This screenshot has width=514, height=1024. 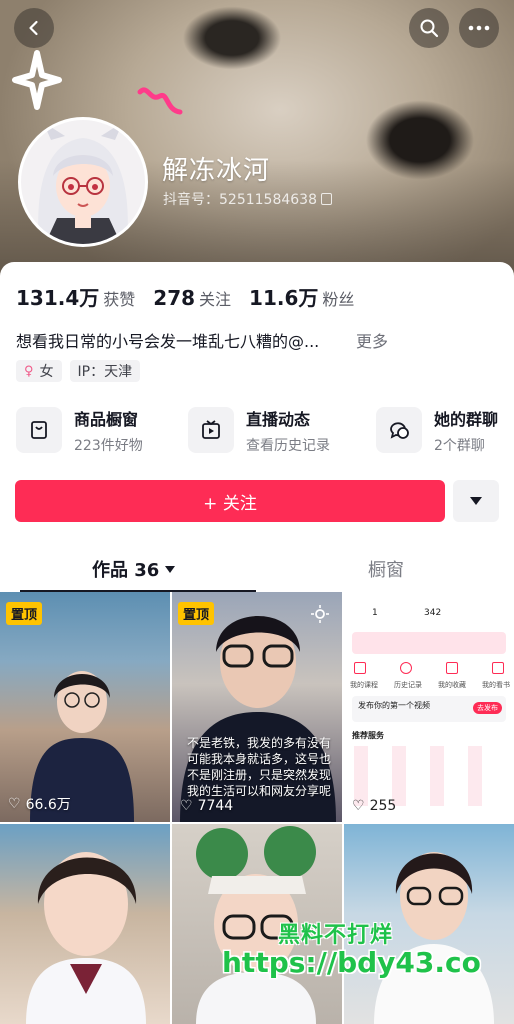 I want to click on tile-label: 我的收藏, so click(x=452, y=685).